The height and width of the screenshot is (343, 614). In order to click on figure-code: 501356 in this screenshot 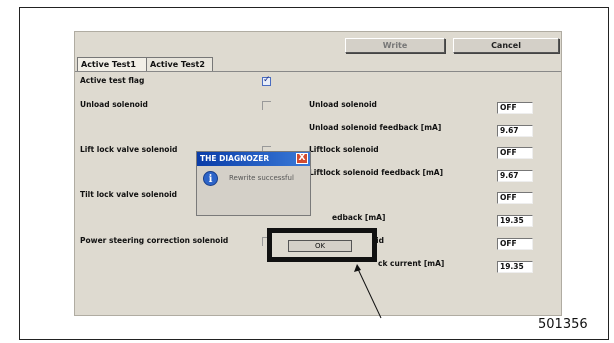, I will do `click(563, 324)`.